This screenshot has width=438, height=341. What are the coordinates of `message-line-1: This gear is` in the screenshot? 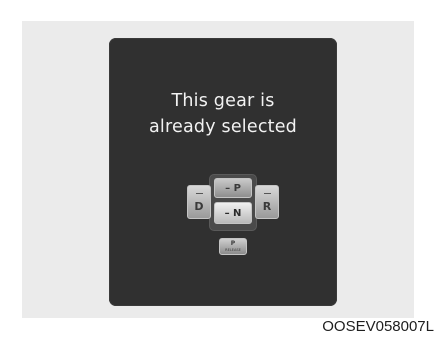 It's located at (223, 101).